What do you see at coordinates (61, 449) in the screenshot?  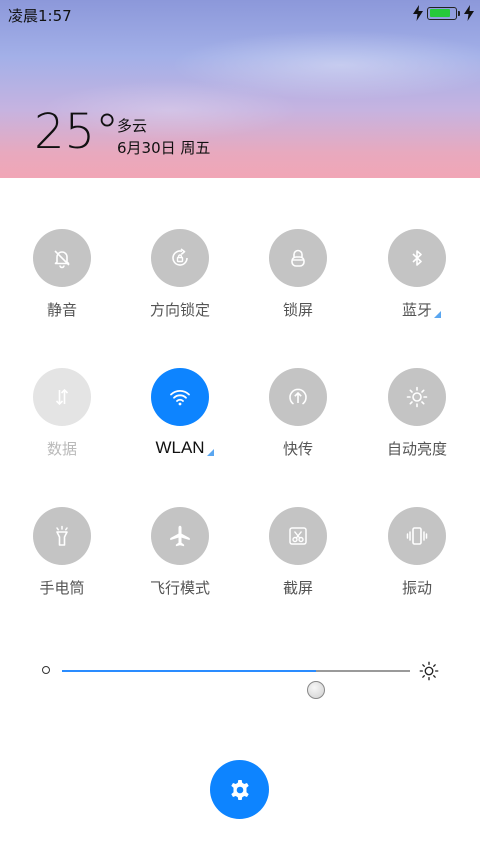 I see `toggle-label: 数据` at bounding box center [61, 449].